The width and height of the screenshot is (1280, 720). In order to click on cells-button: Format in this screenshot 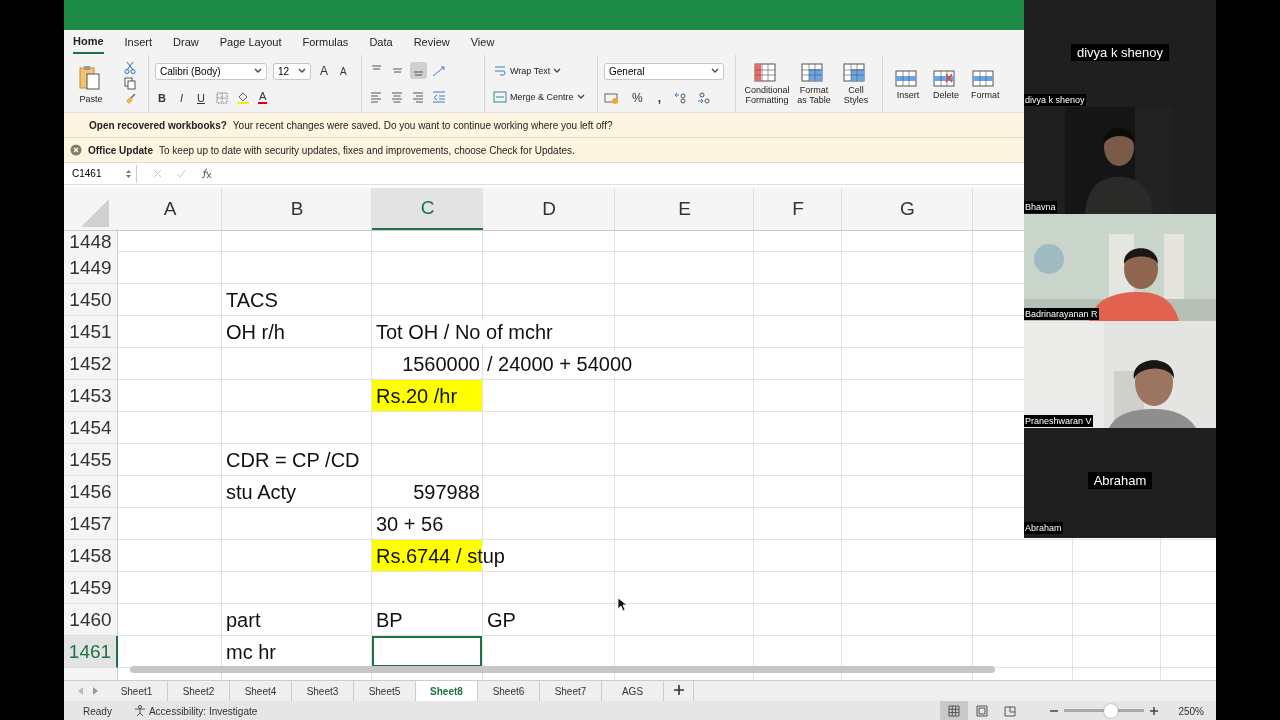, I will do `click(985, 83)`.